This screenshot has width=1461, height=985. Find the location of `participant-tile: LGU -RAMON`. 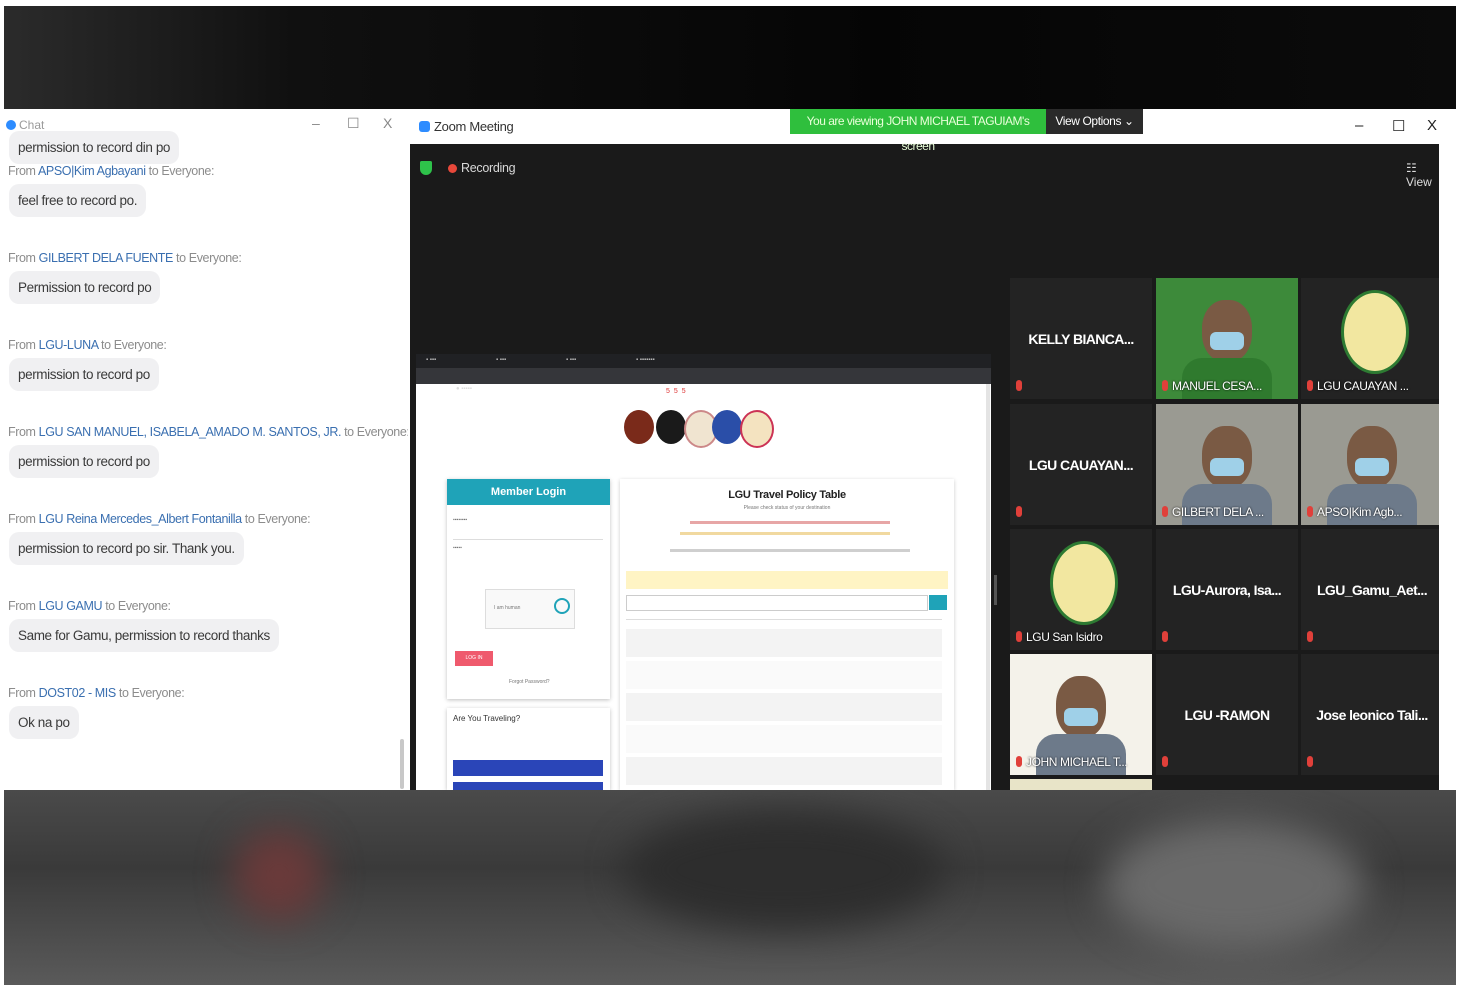

participant-tile: LGU -RAMON is located at coordinates (1227, 714).